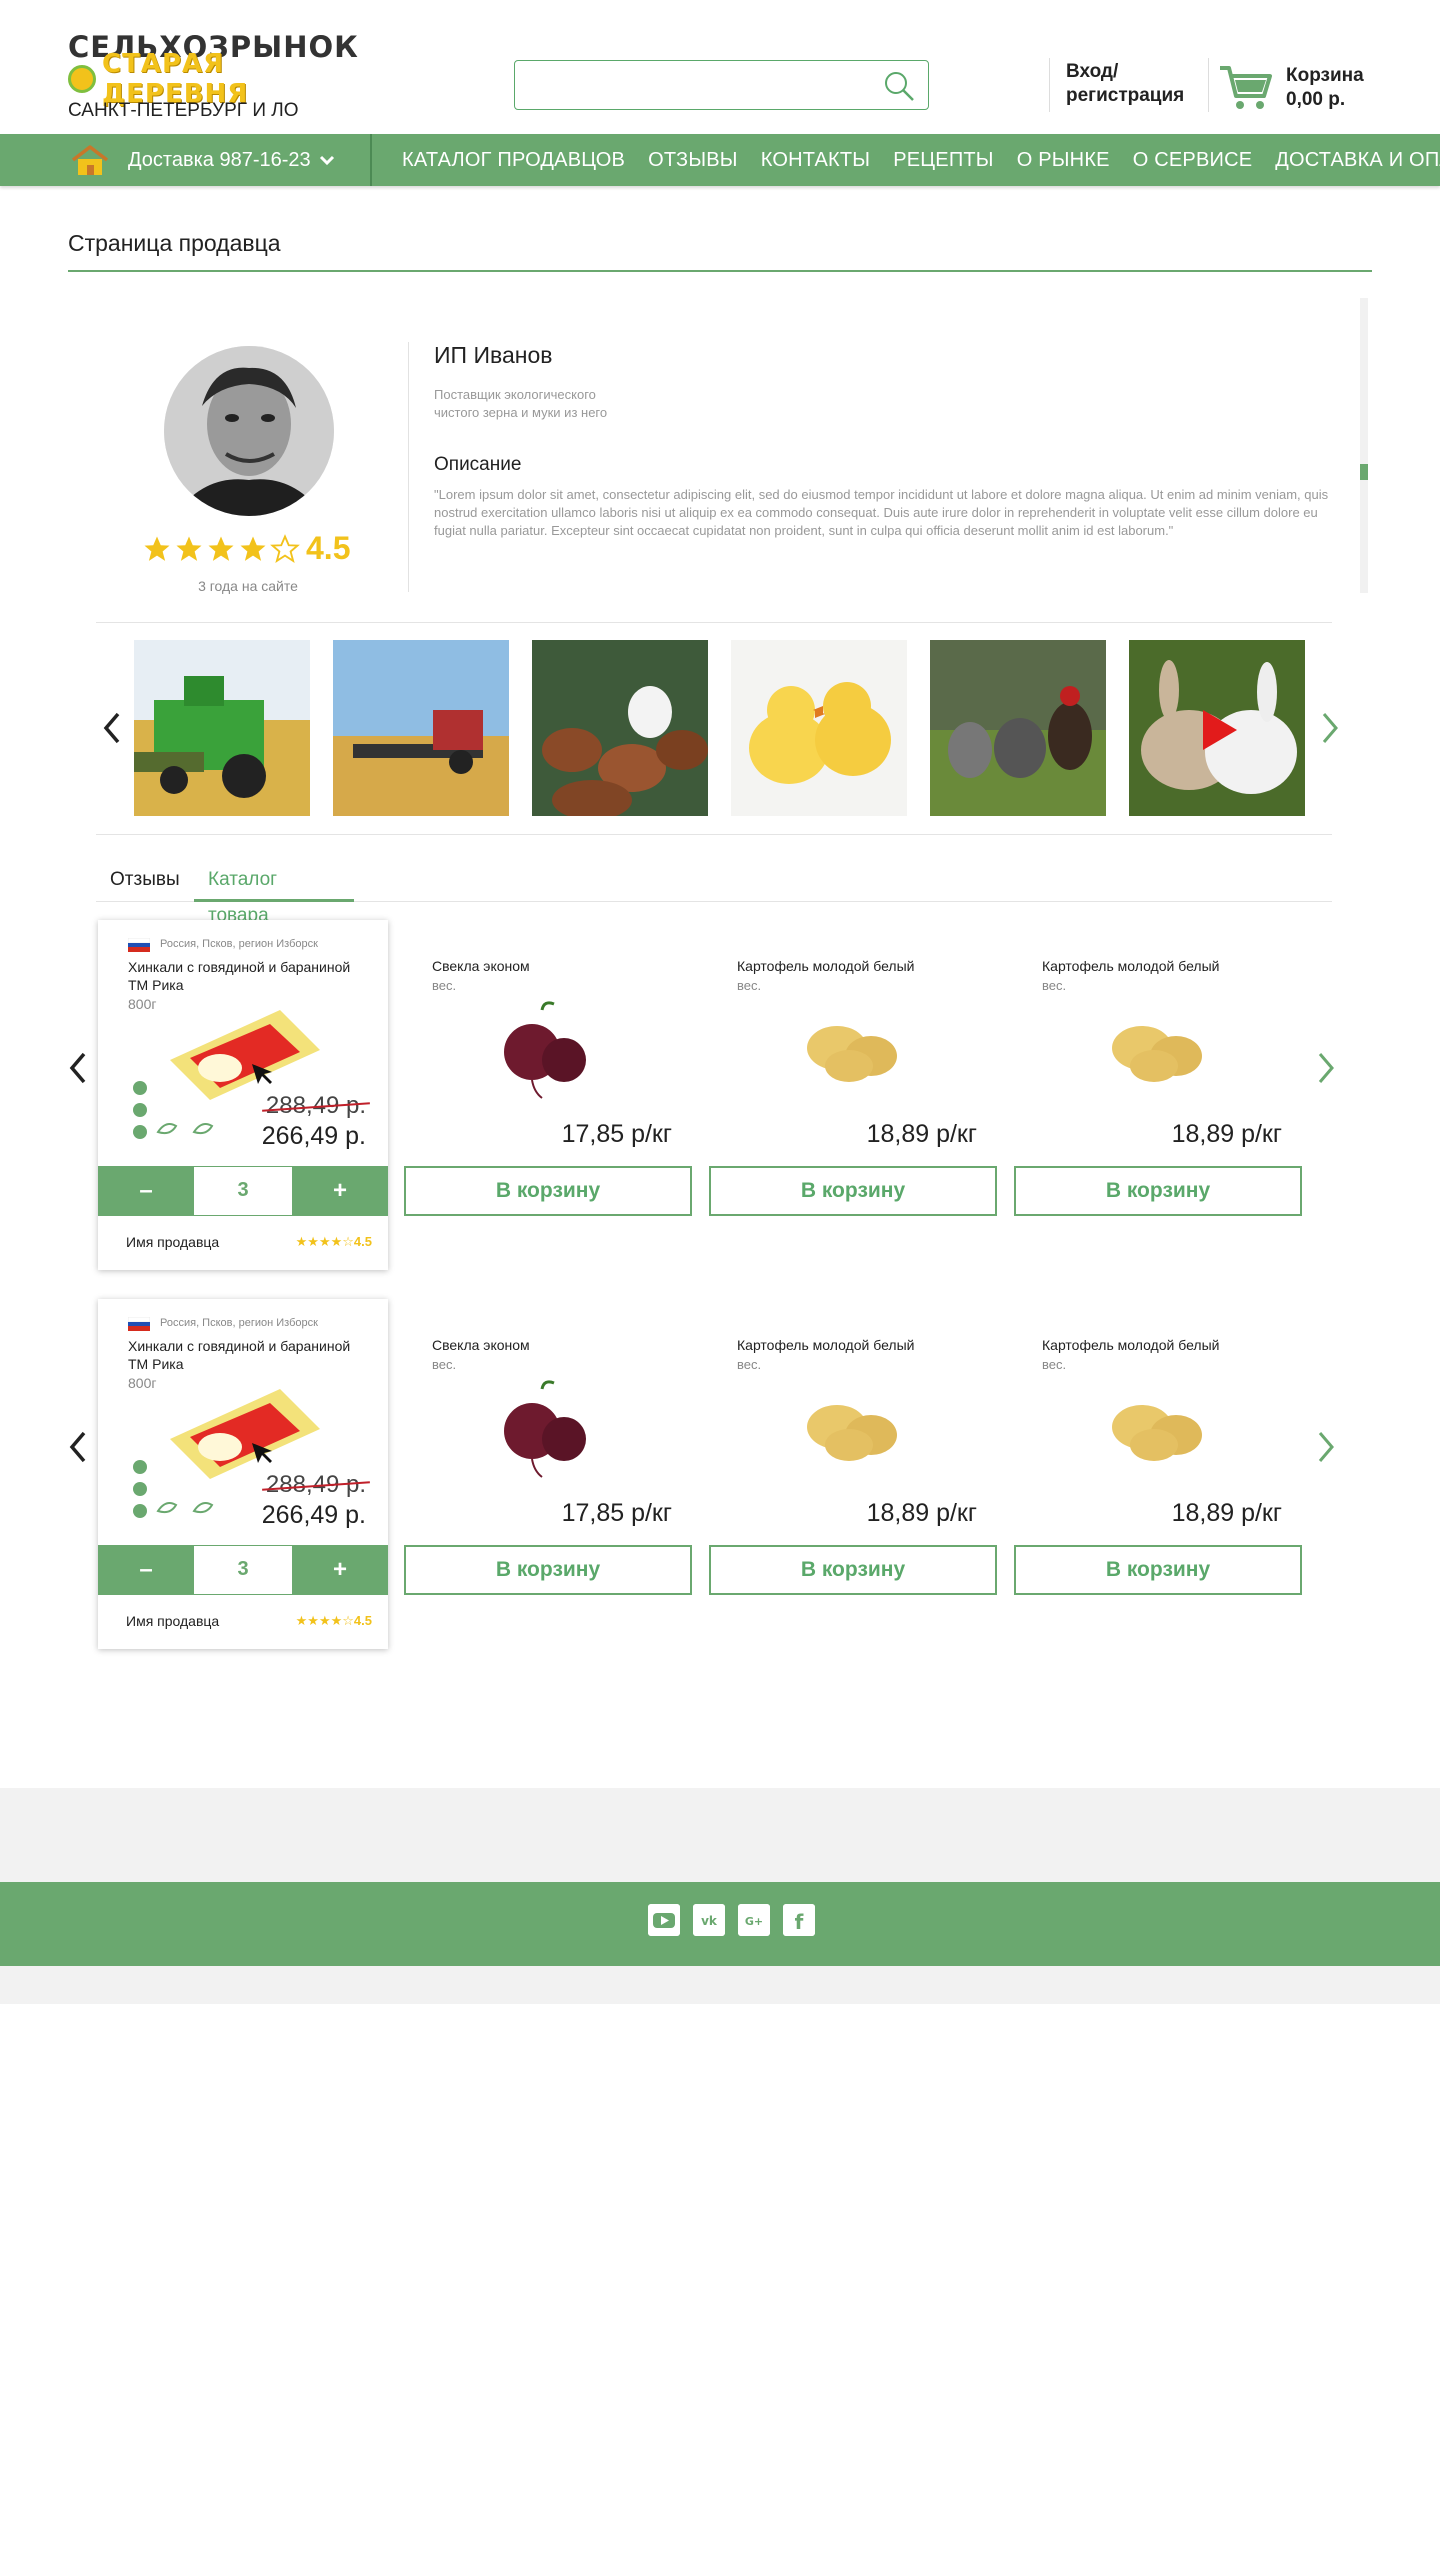  What do you see at coordinates (313, 1515) in the screenshot?
I see `new-price: 266,49 р.` at bounding box center [313, 1515].